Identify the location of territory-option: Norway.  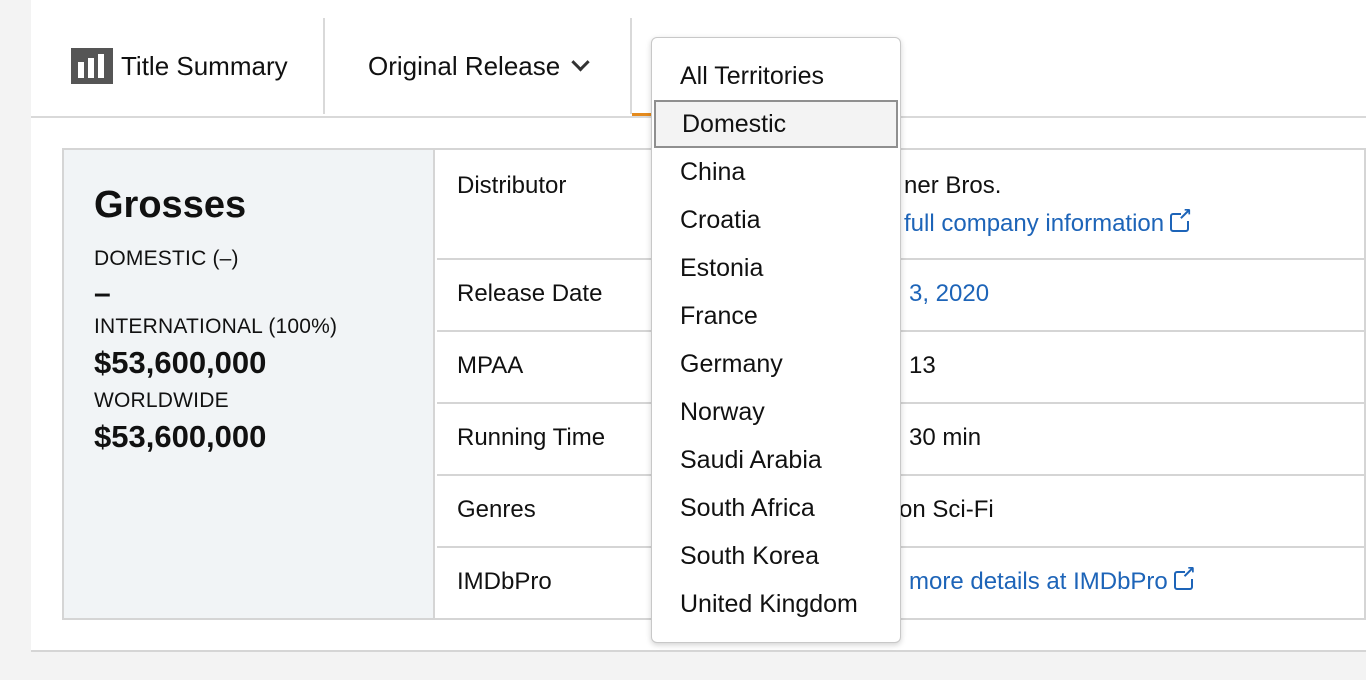
(776, 412).